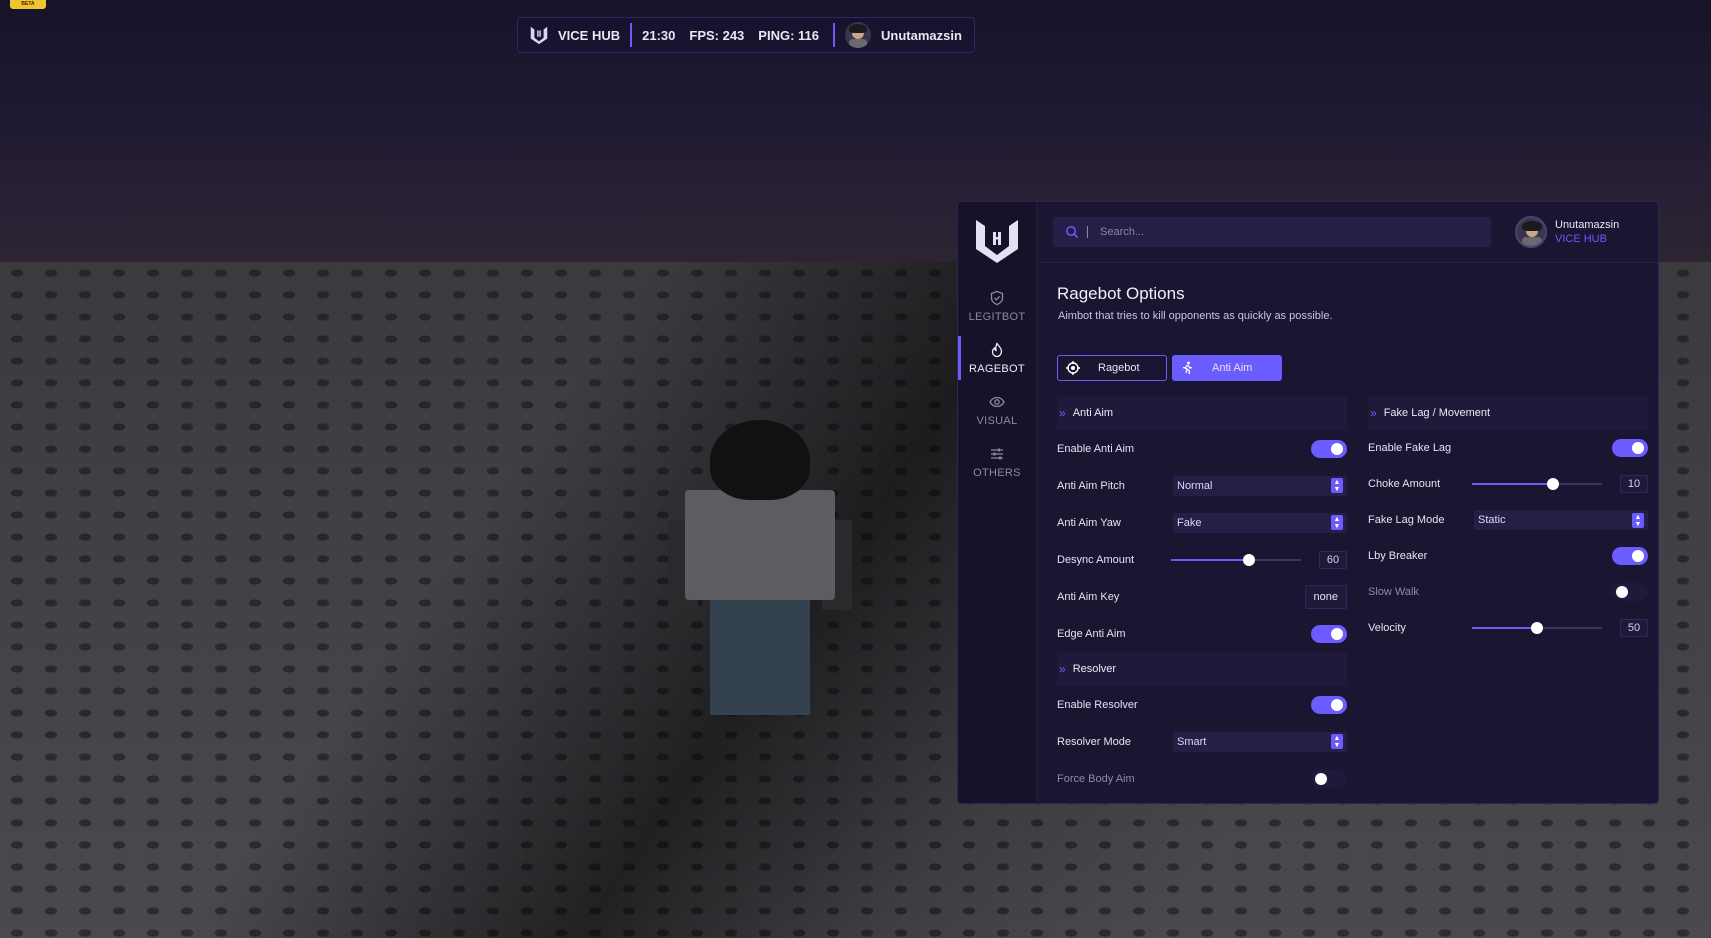 The image size is (1711, 938). What do you see at coordinates (1088, 596) in the screenshot?
I see `setting-label: Anti Aim Key` at bounding box center [1088, 596].